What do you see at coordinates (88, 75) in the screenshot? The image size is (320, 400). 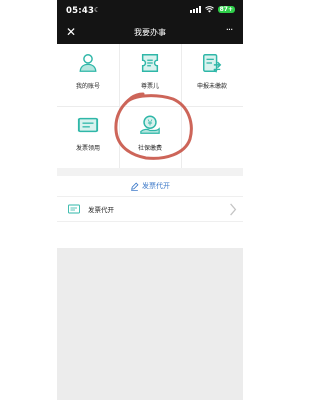 I see `grid-item-my-account: 我的账号` at bounding box center [88, 75].